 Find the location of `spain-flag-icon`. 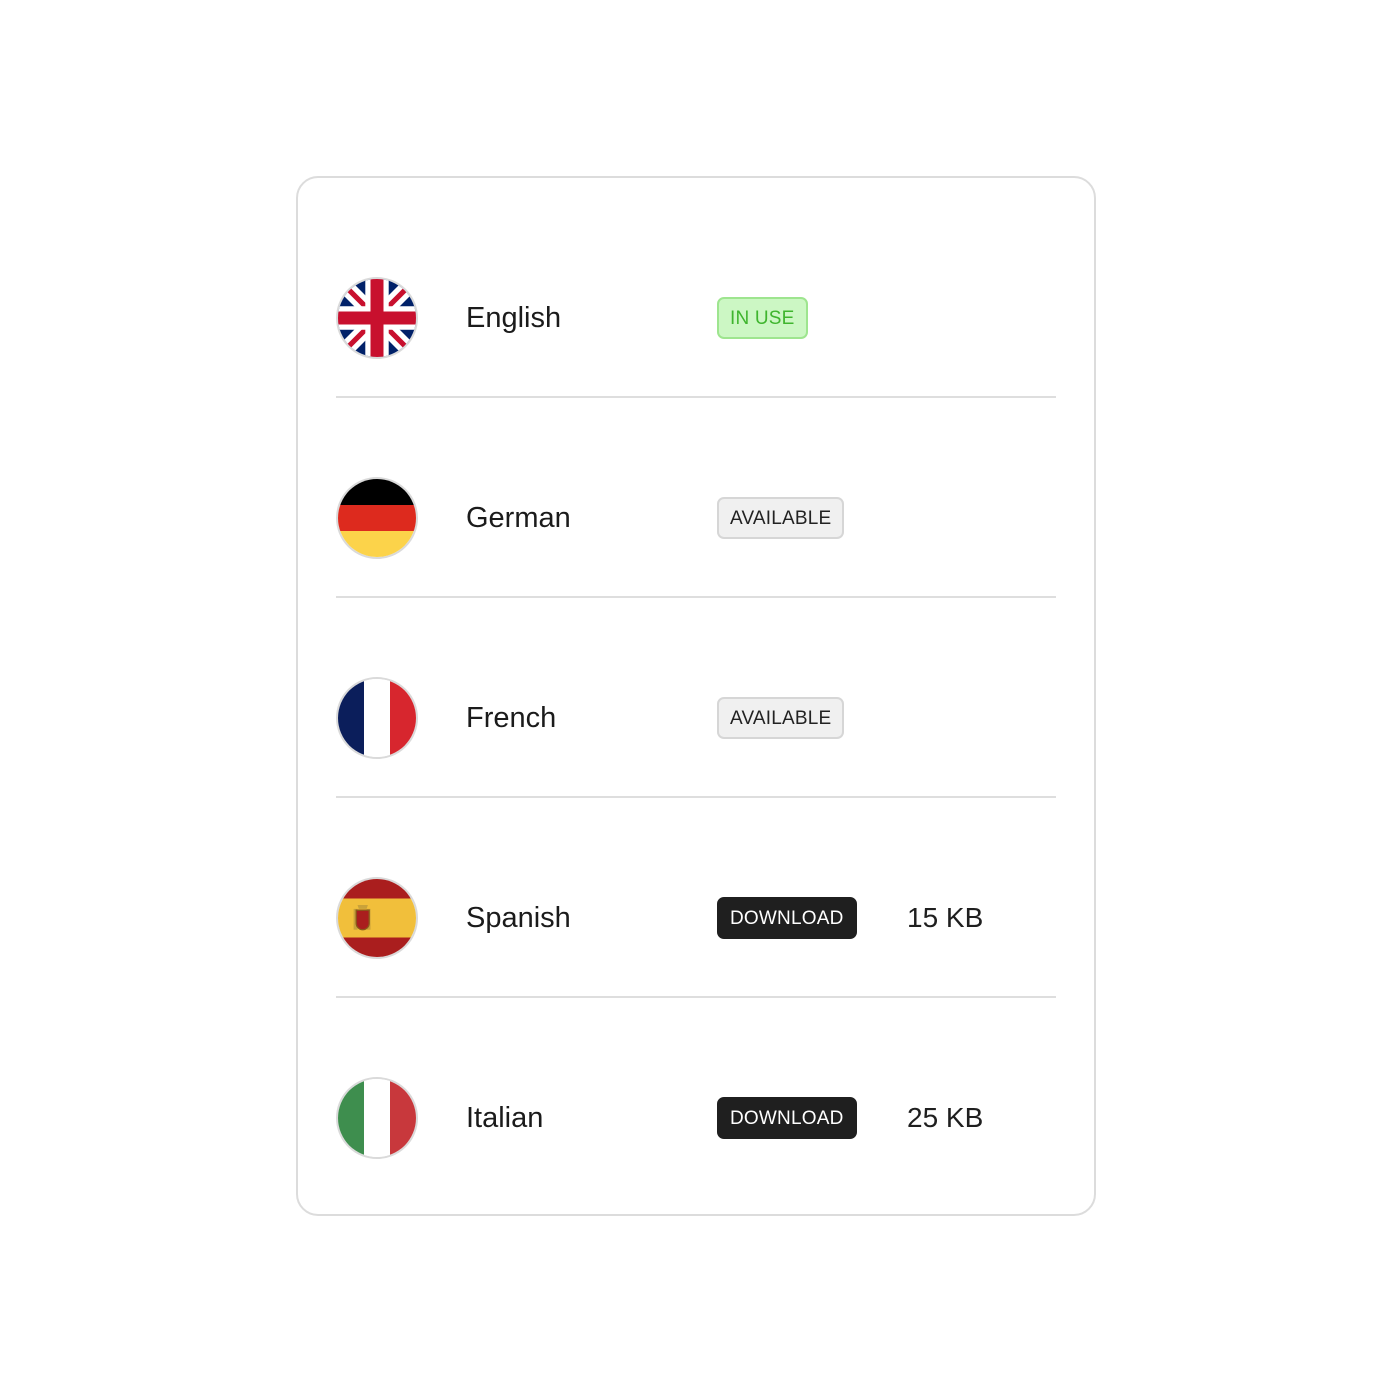

spain-flag-icon is located at coordinates (377, 918).